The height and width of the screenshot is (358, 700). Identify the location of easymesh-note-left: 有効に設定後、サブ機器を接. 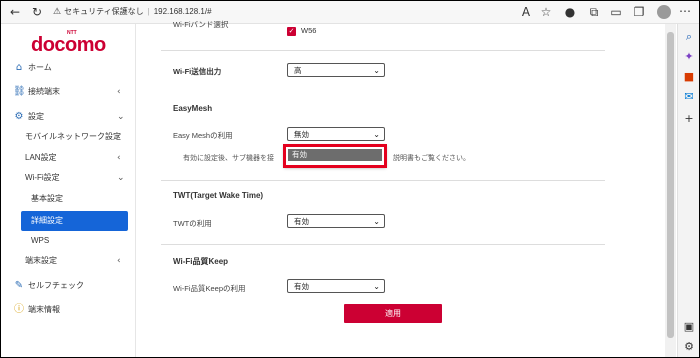
(228, 158).